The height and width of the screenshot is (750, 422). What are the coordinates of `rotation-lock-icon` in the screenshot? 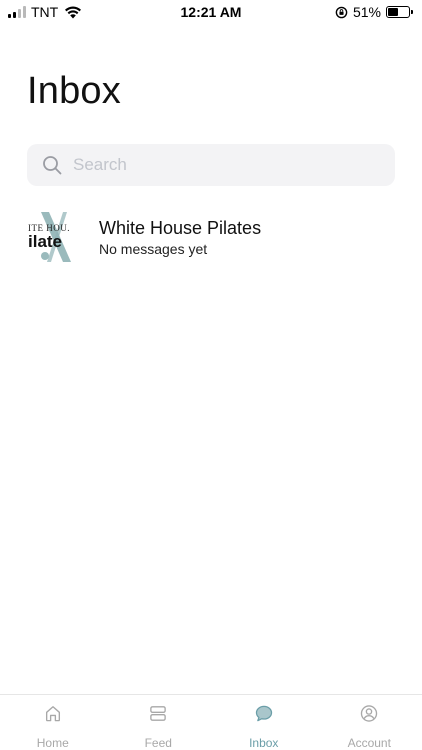 It's located at (341, 12).